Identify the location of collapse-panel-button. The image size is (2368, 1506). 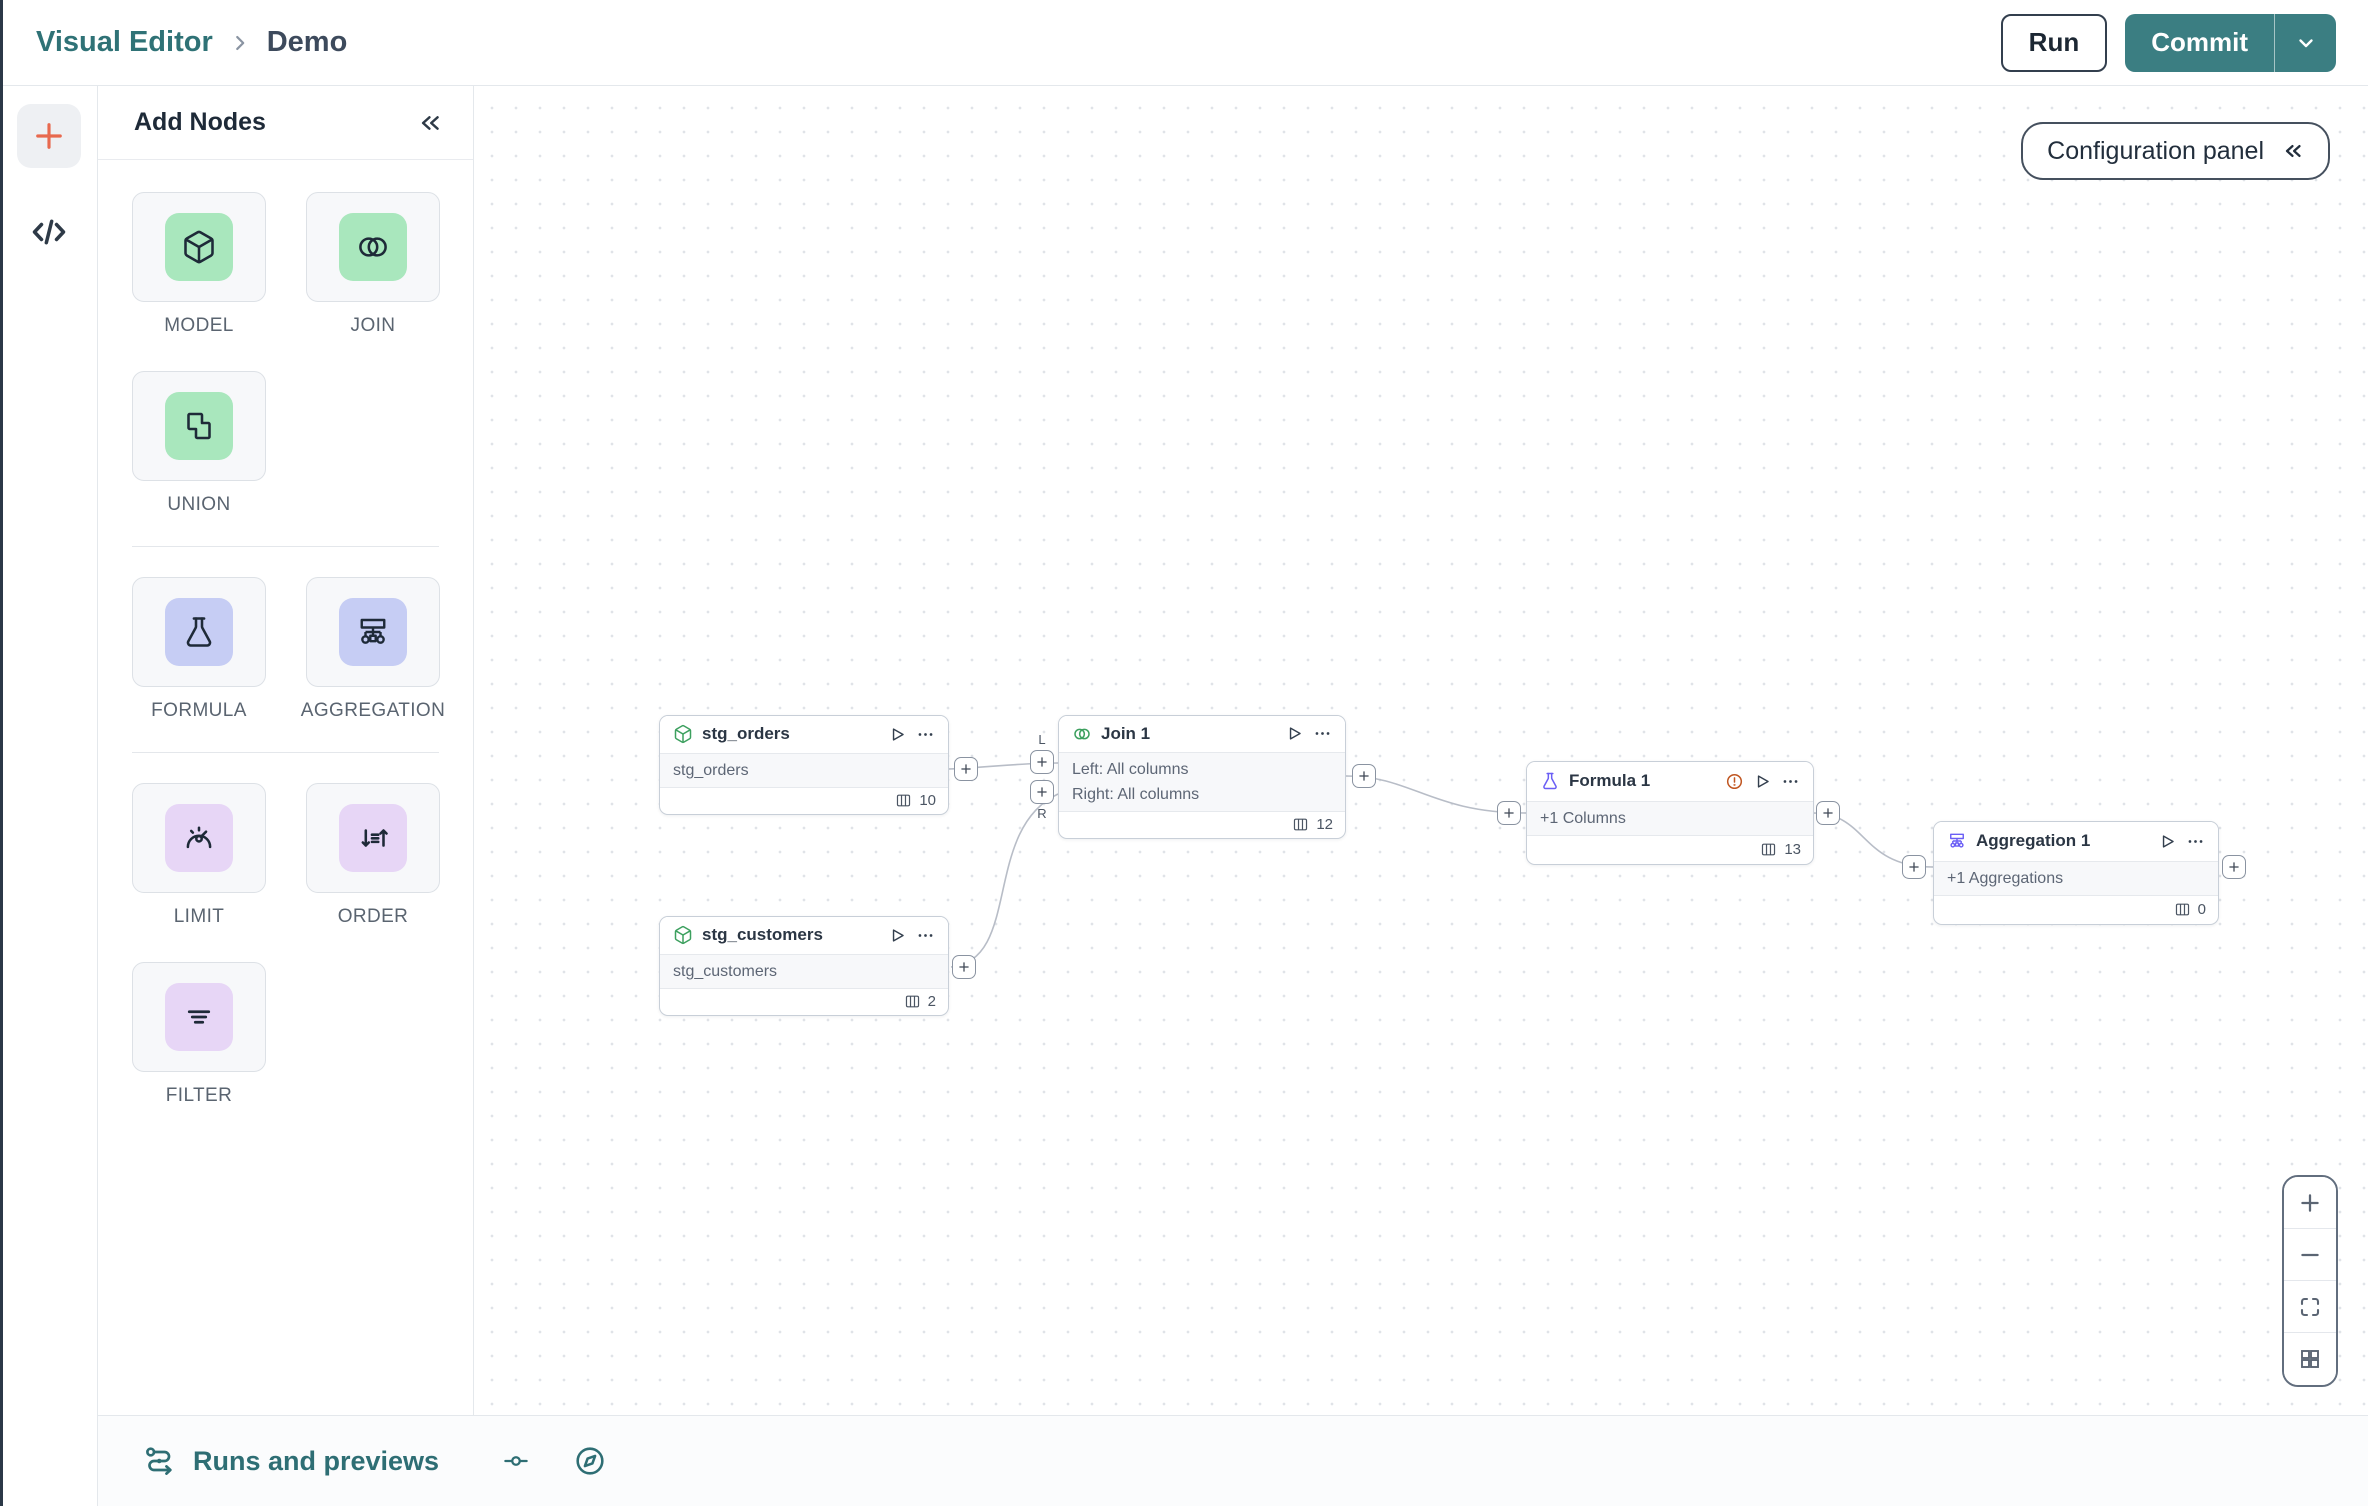
(430, 123).